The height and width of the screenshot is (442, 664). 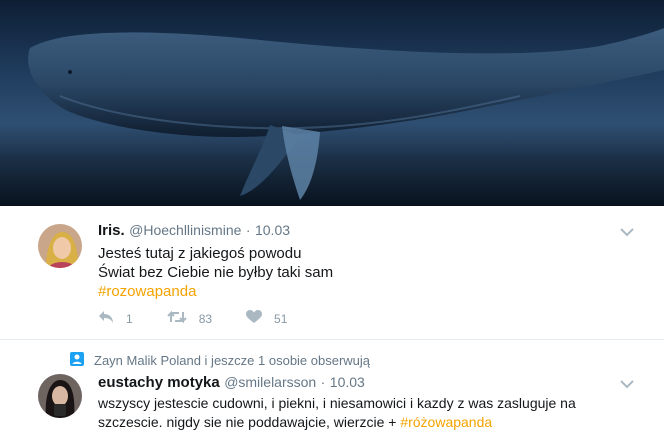 I want to click on reply-count: 1, so click(x=129, y=318).